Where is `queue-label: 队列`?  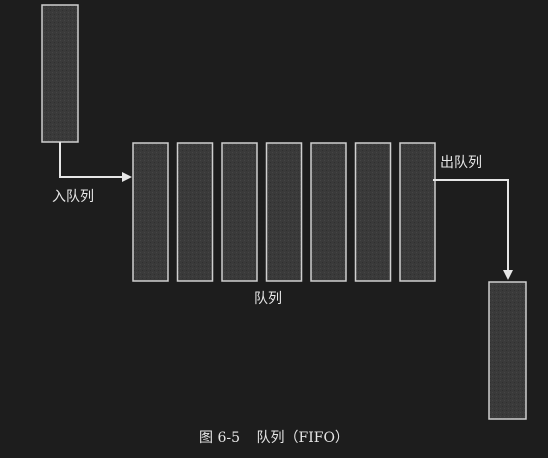
queue-label: 队列 is located at coordinates (268, 299).